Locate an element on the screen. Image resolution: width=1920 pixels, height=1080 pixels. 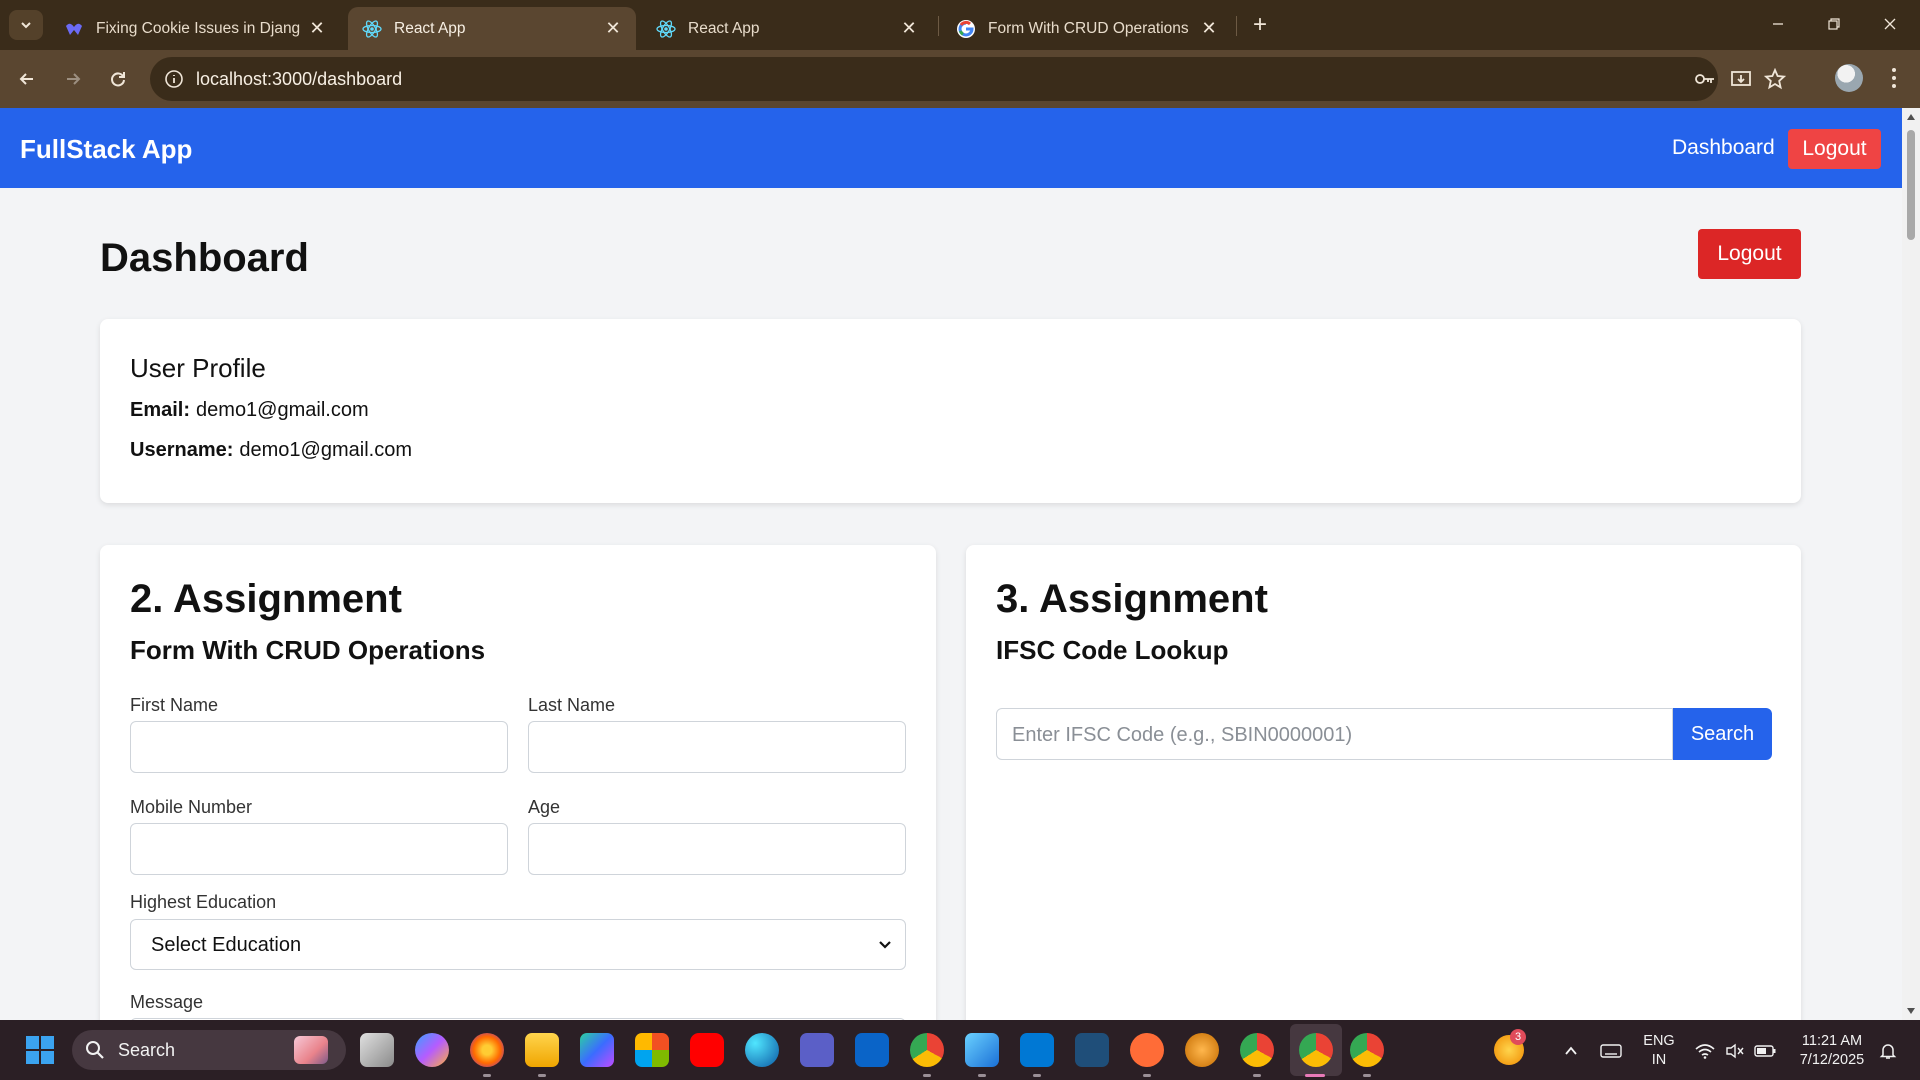
address-bar: localhost:3000/dashboard is located at coordinates (968, 79).